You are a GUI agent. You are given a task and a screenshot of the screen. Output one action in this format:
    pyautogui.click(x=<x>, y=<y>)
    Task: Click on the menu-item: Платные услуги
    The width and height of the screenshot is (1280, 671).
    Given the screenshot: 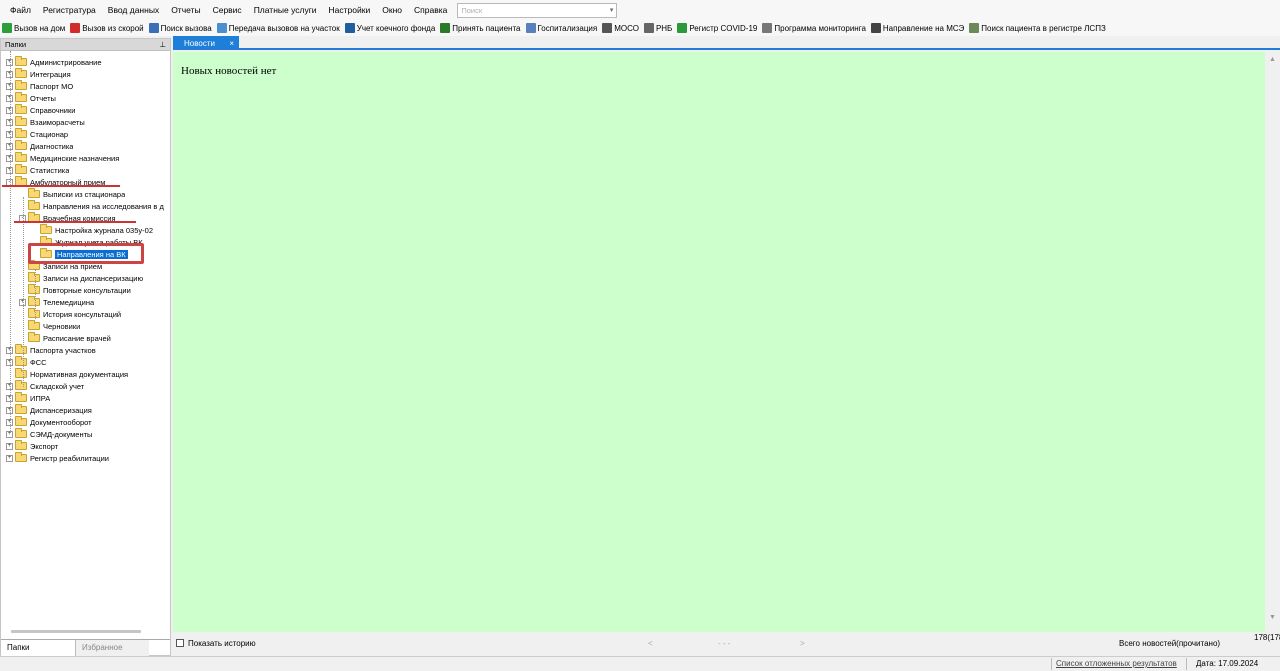 What is the action you would take?
    pyautogui.click(x=285, y=10)
    